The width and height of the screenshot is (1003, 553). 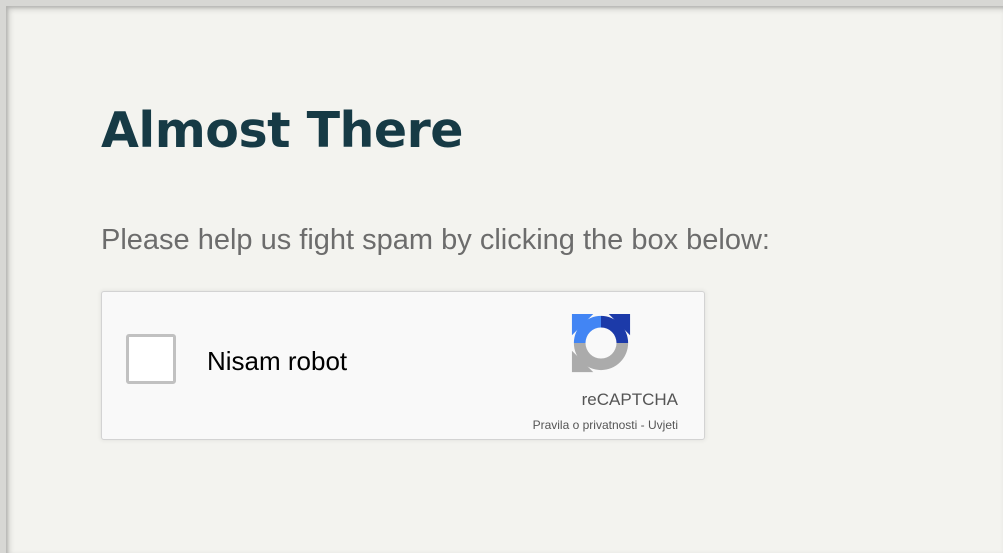 I want to click on recaptcha-branding: reCAPTCHA Pravila o privatnosti - Uvjeti, so click(x=601, y=372).